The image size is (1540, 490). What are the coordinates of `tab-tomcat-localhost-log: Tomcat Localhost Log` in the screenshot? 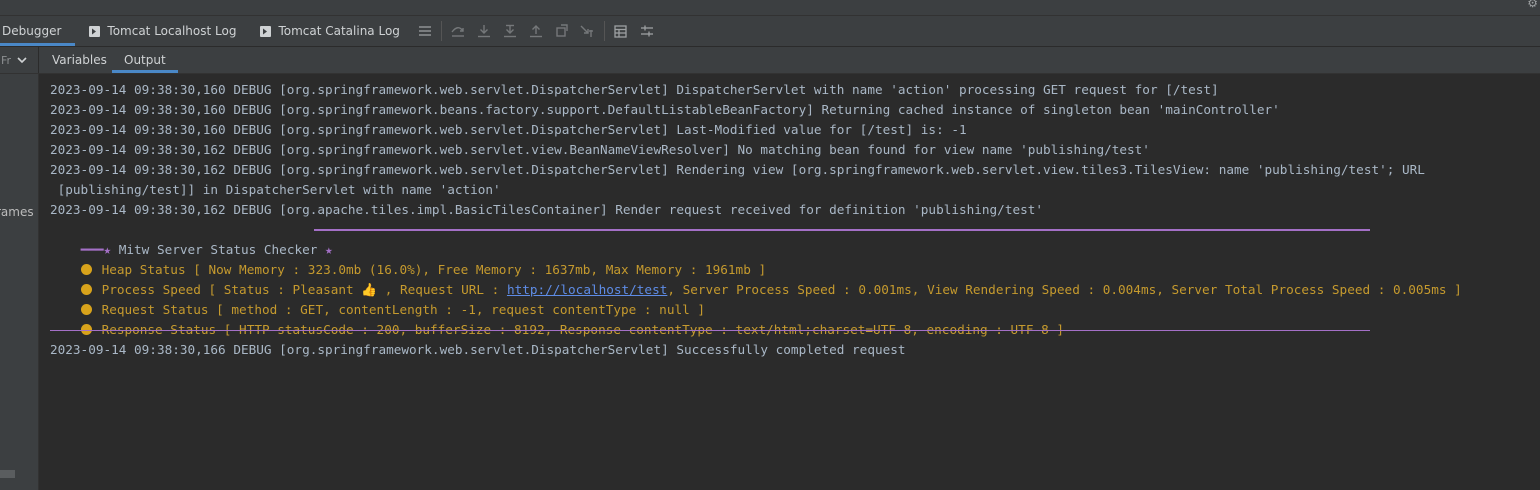 It's located at (160, 31).